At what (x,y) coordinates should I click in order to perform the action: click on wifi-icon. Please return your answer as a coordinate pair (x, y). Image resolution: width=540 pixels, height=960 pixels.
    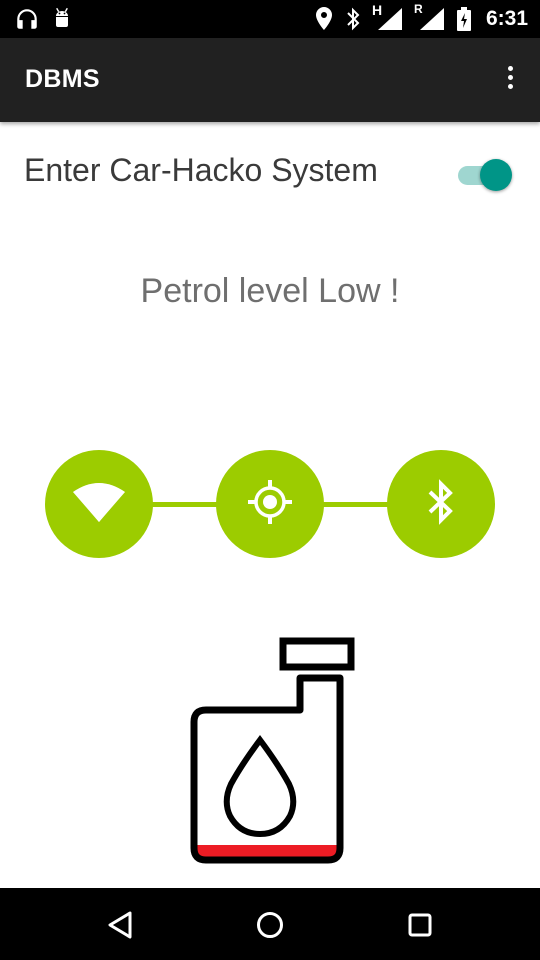
    Looking at the image, I should click on (99, 504).